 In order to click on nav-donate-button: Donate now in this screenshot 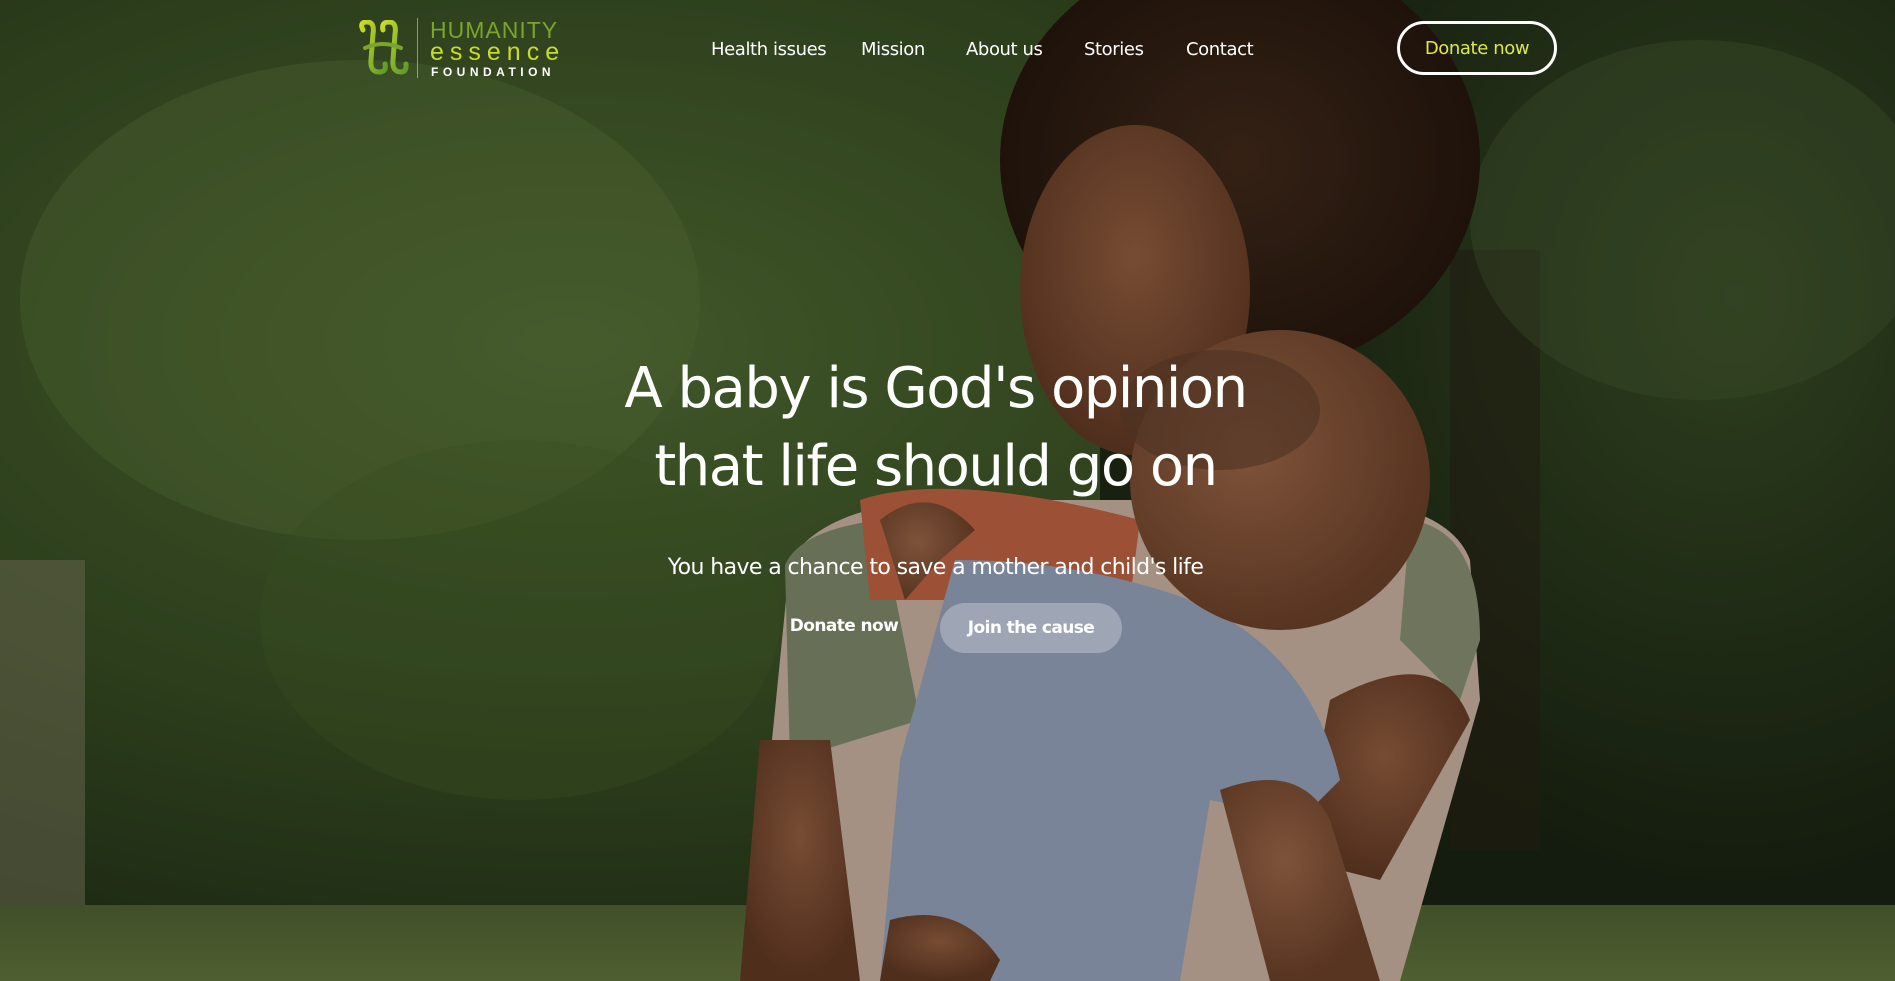, I will do `click(1477, 48)`.